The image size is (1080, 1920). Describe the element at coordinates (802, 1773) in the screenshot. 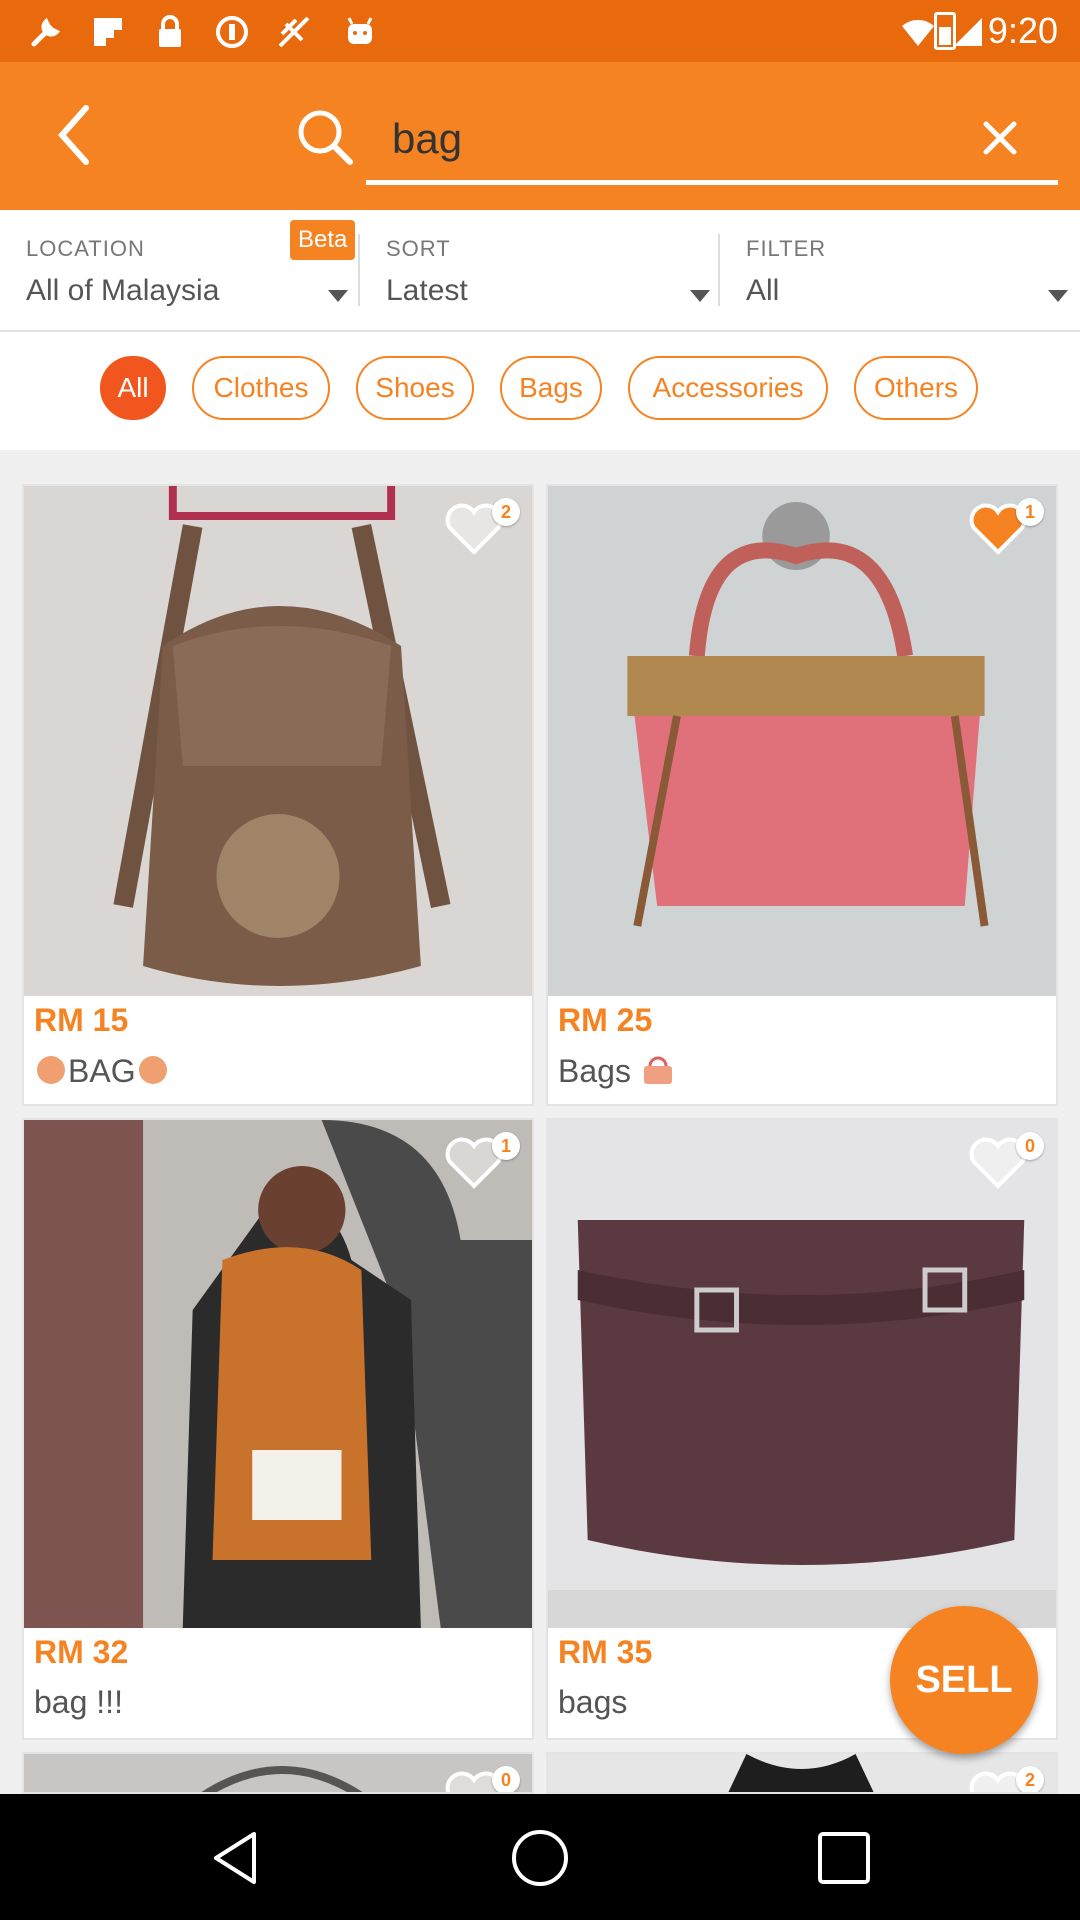

I see `listing-card: 2` at that location.